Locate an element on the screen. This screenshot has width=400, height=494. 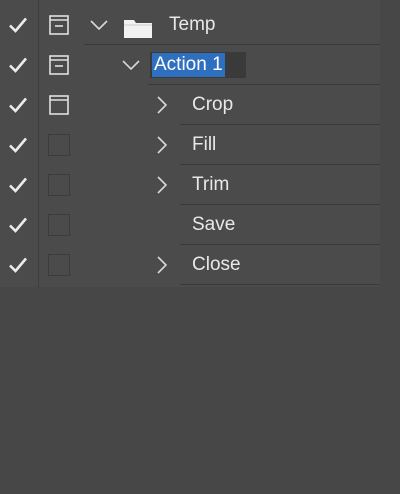
action-set-label: Temp is located at coordinates (192, 24).